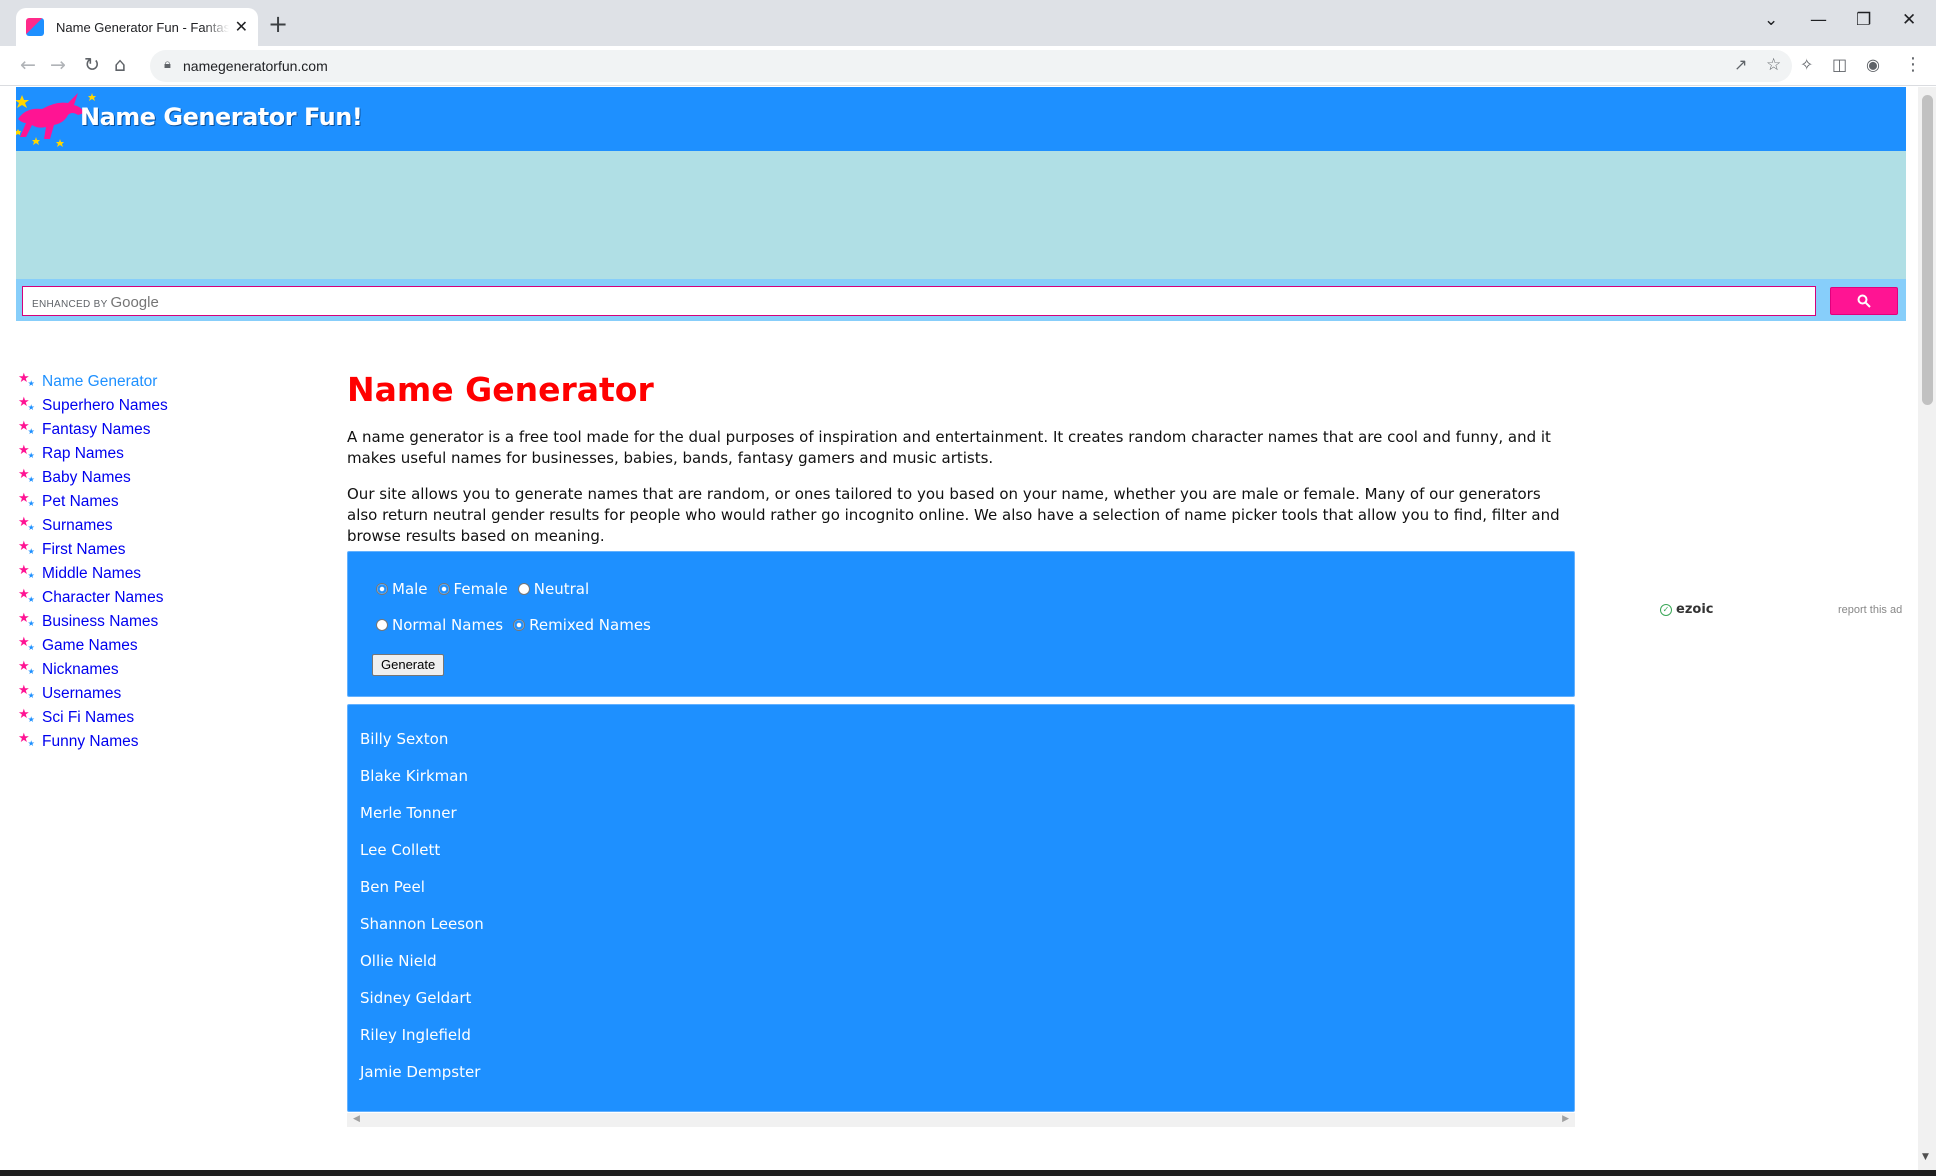 The width and height of the screenshot is (1936, 1176). I want to click on sidebar-link: Business Names, so click(100, 622).